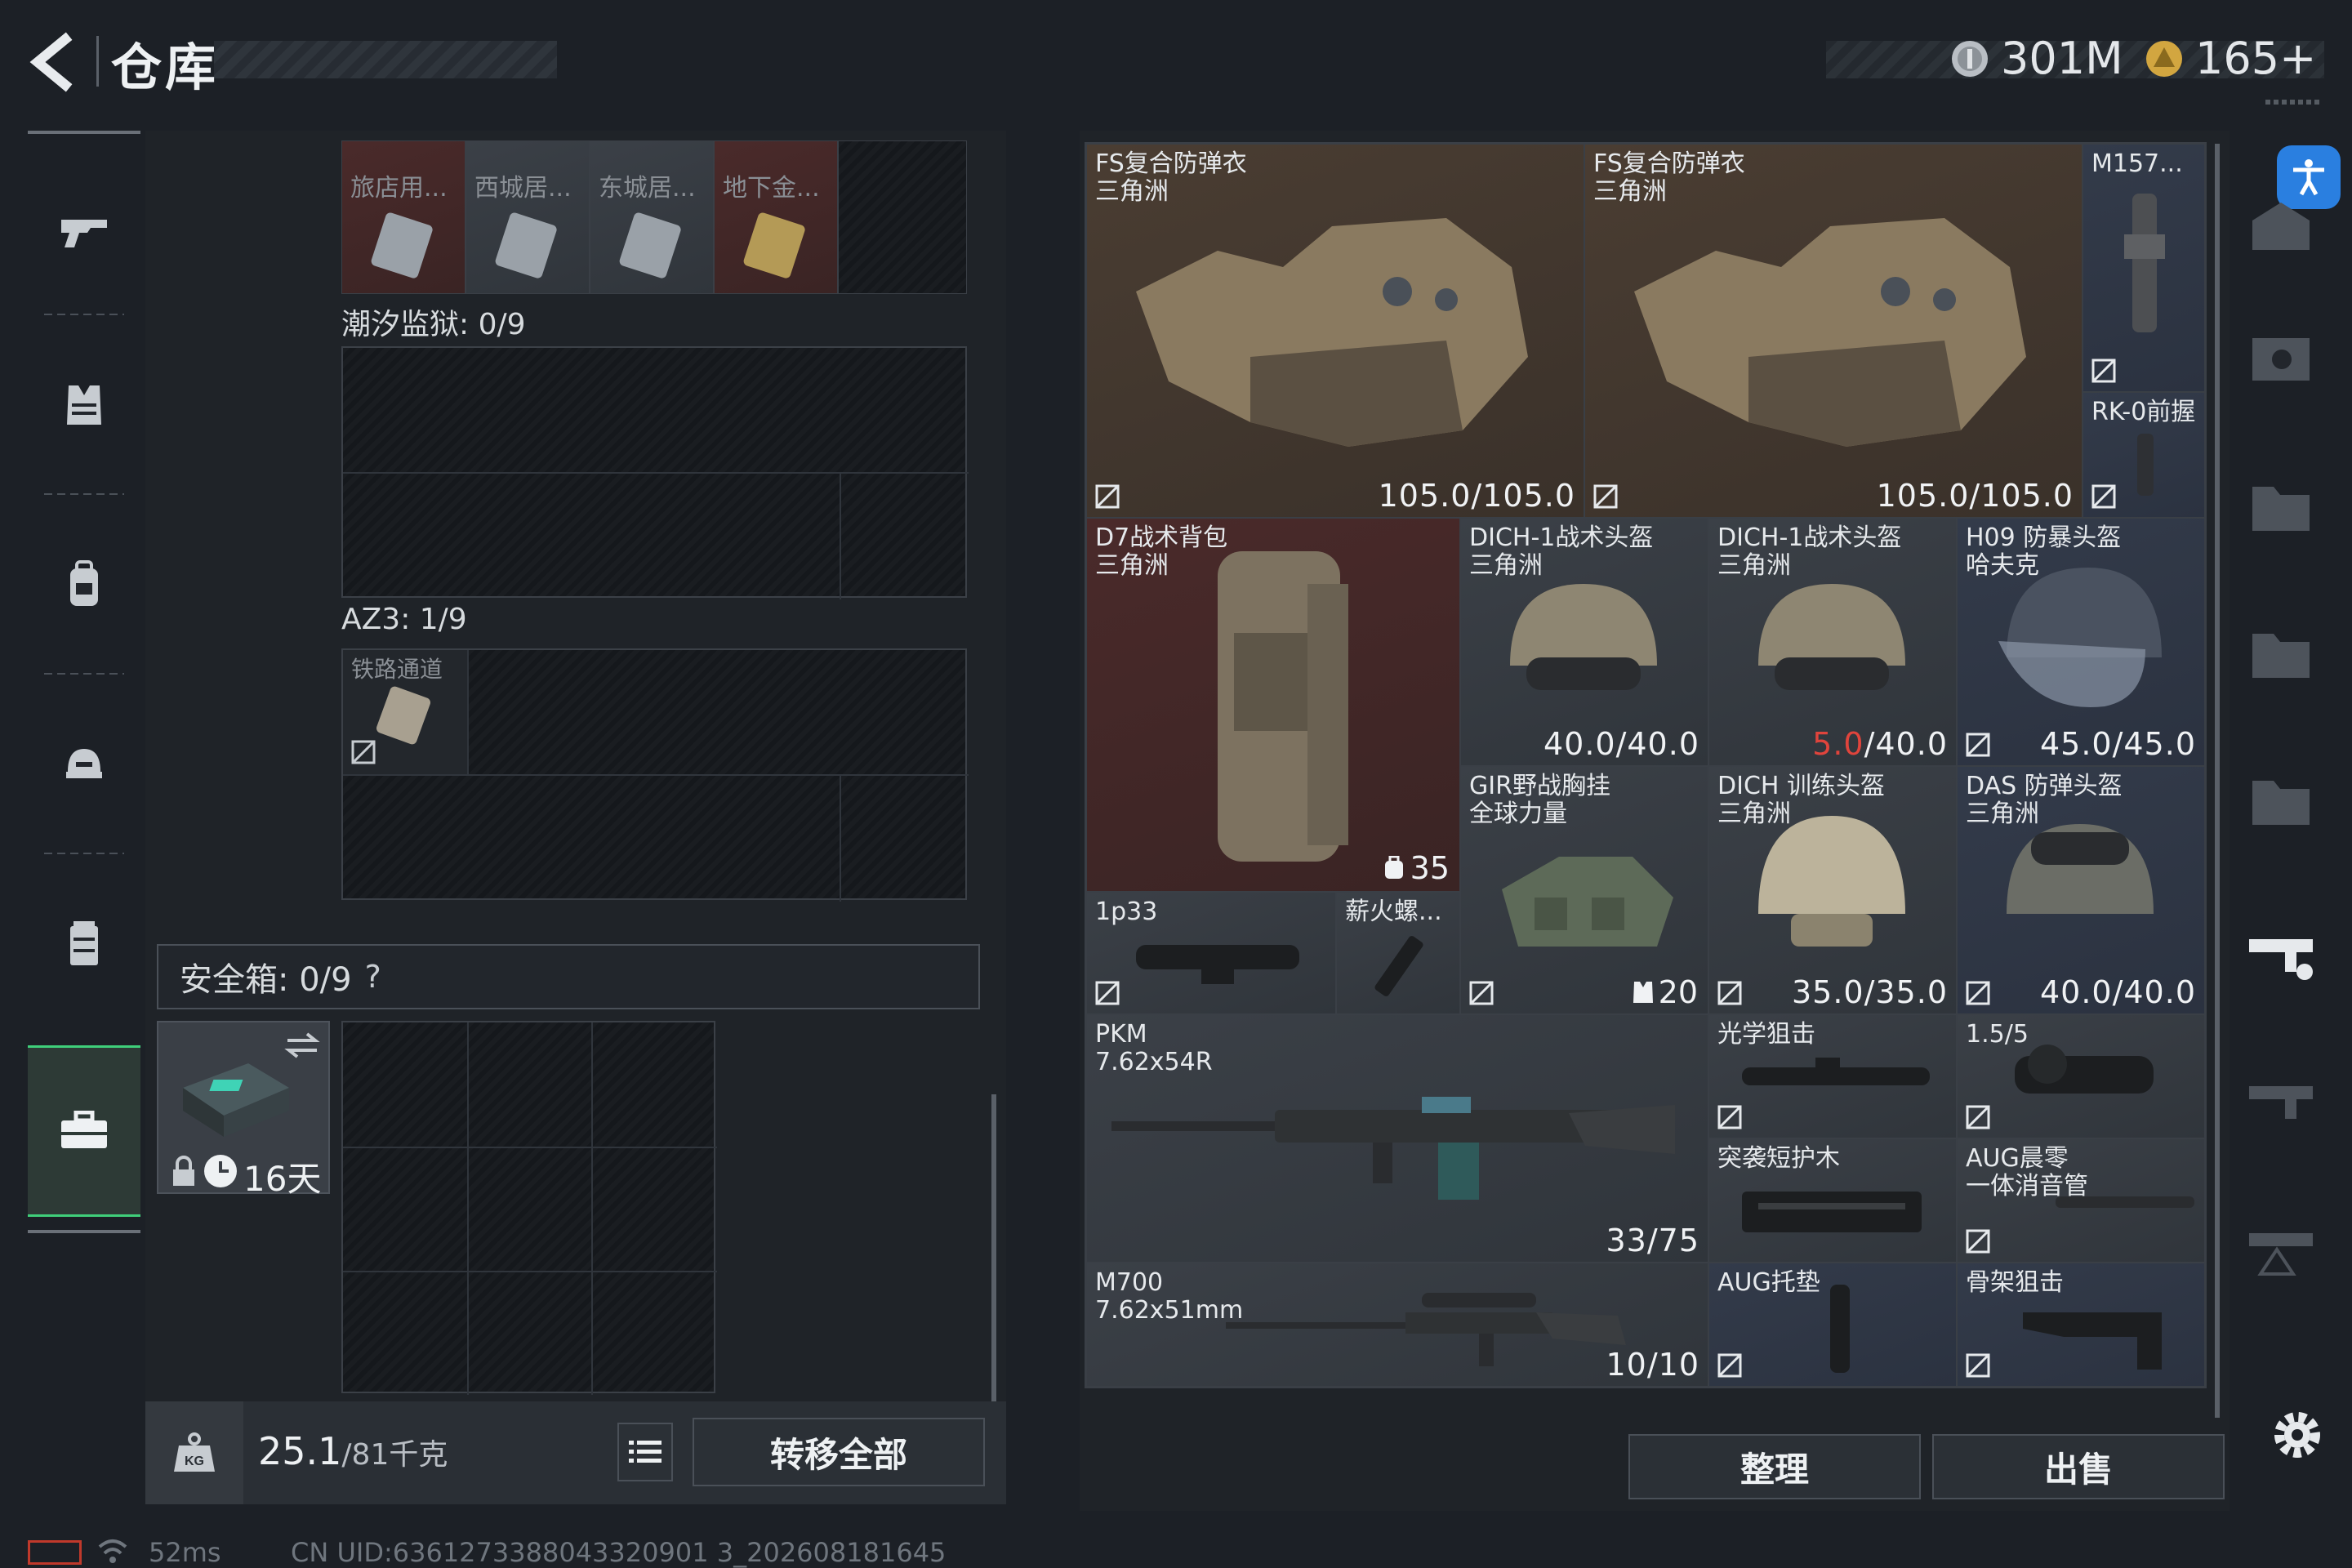 The image size is (2352, 1568). I want to click on az3-grid: 铁路通道, so click(655, 775).